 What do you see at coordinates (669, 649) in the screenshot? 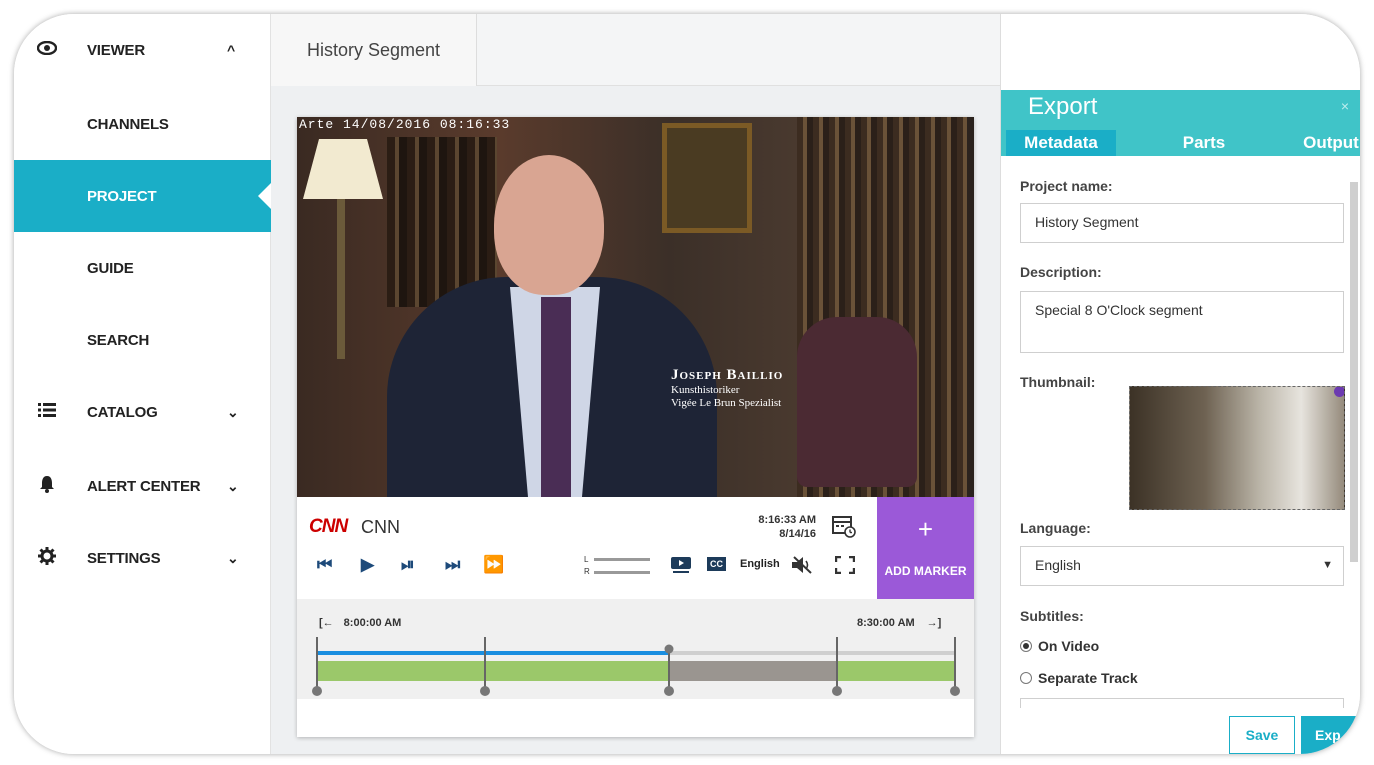
I see `playhead-handle` at bounding box center [669, 649].